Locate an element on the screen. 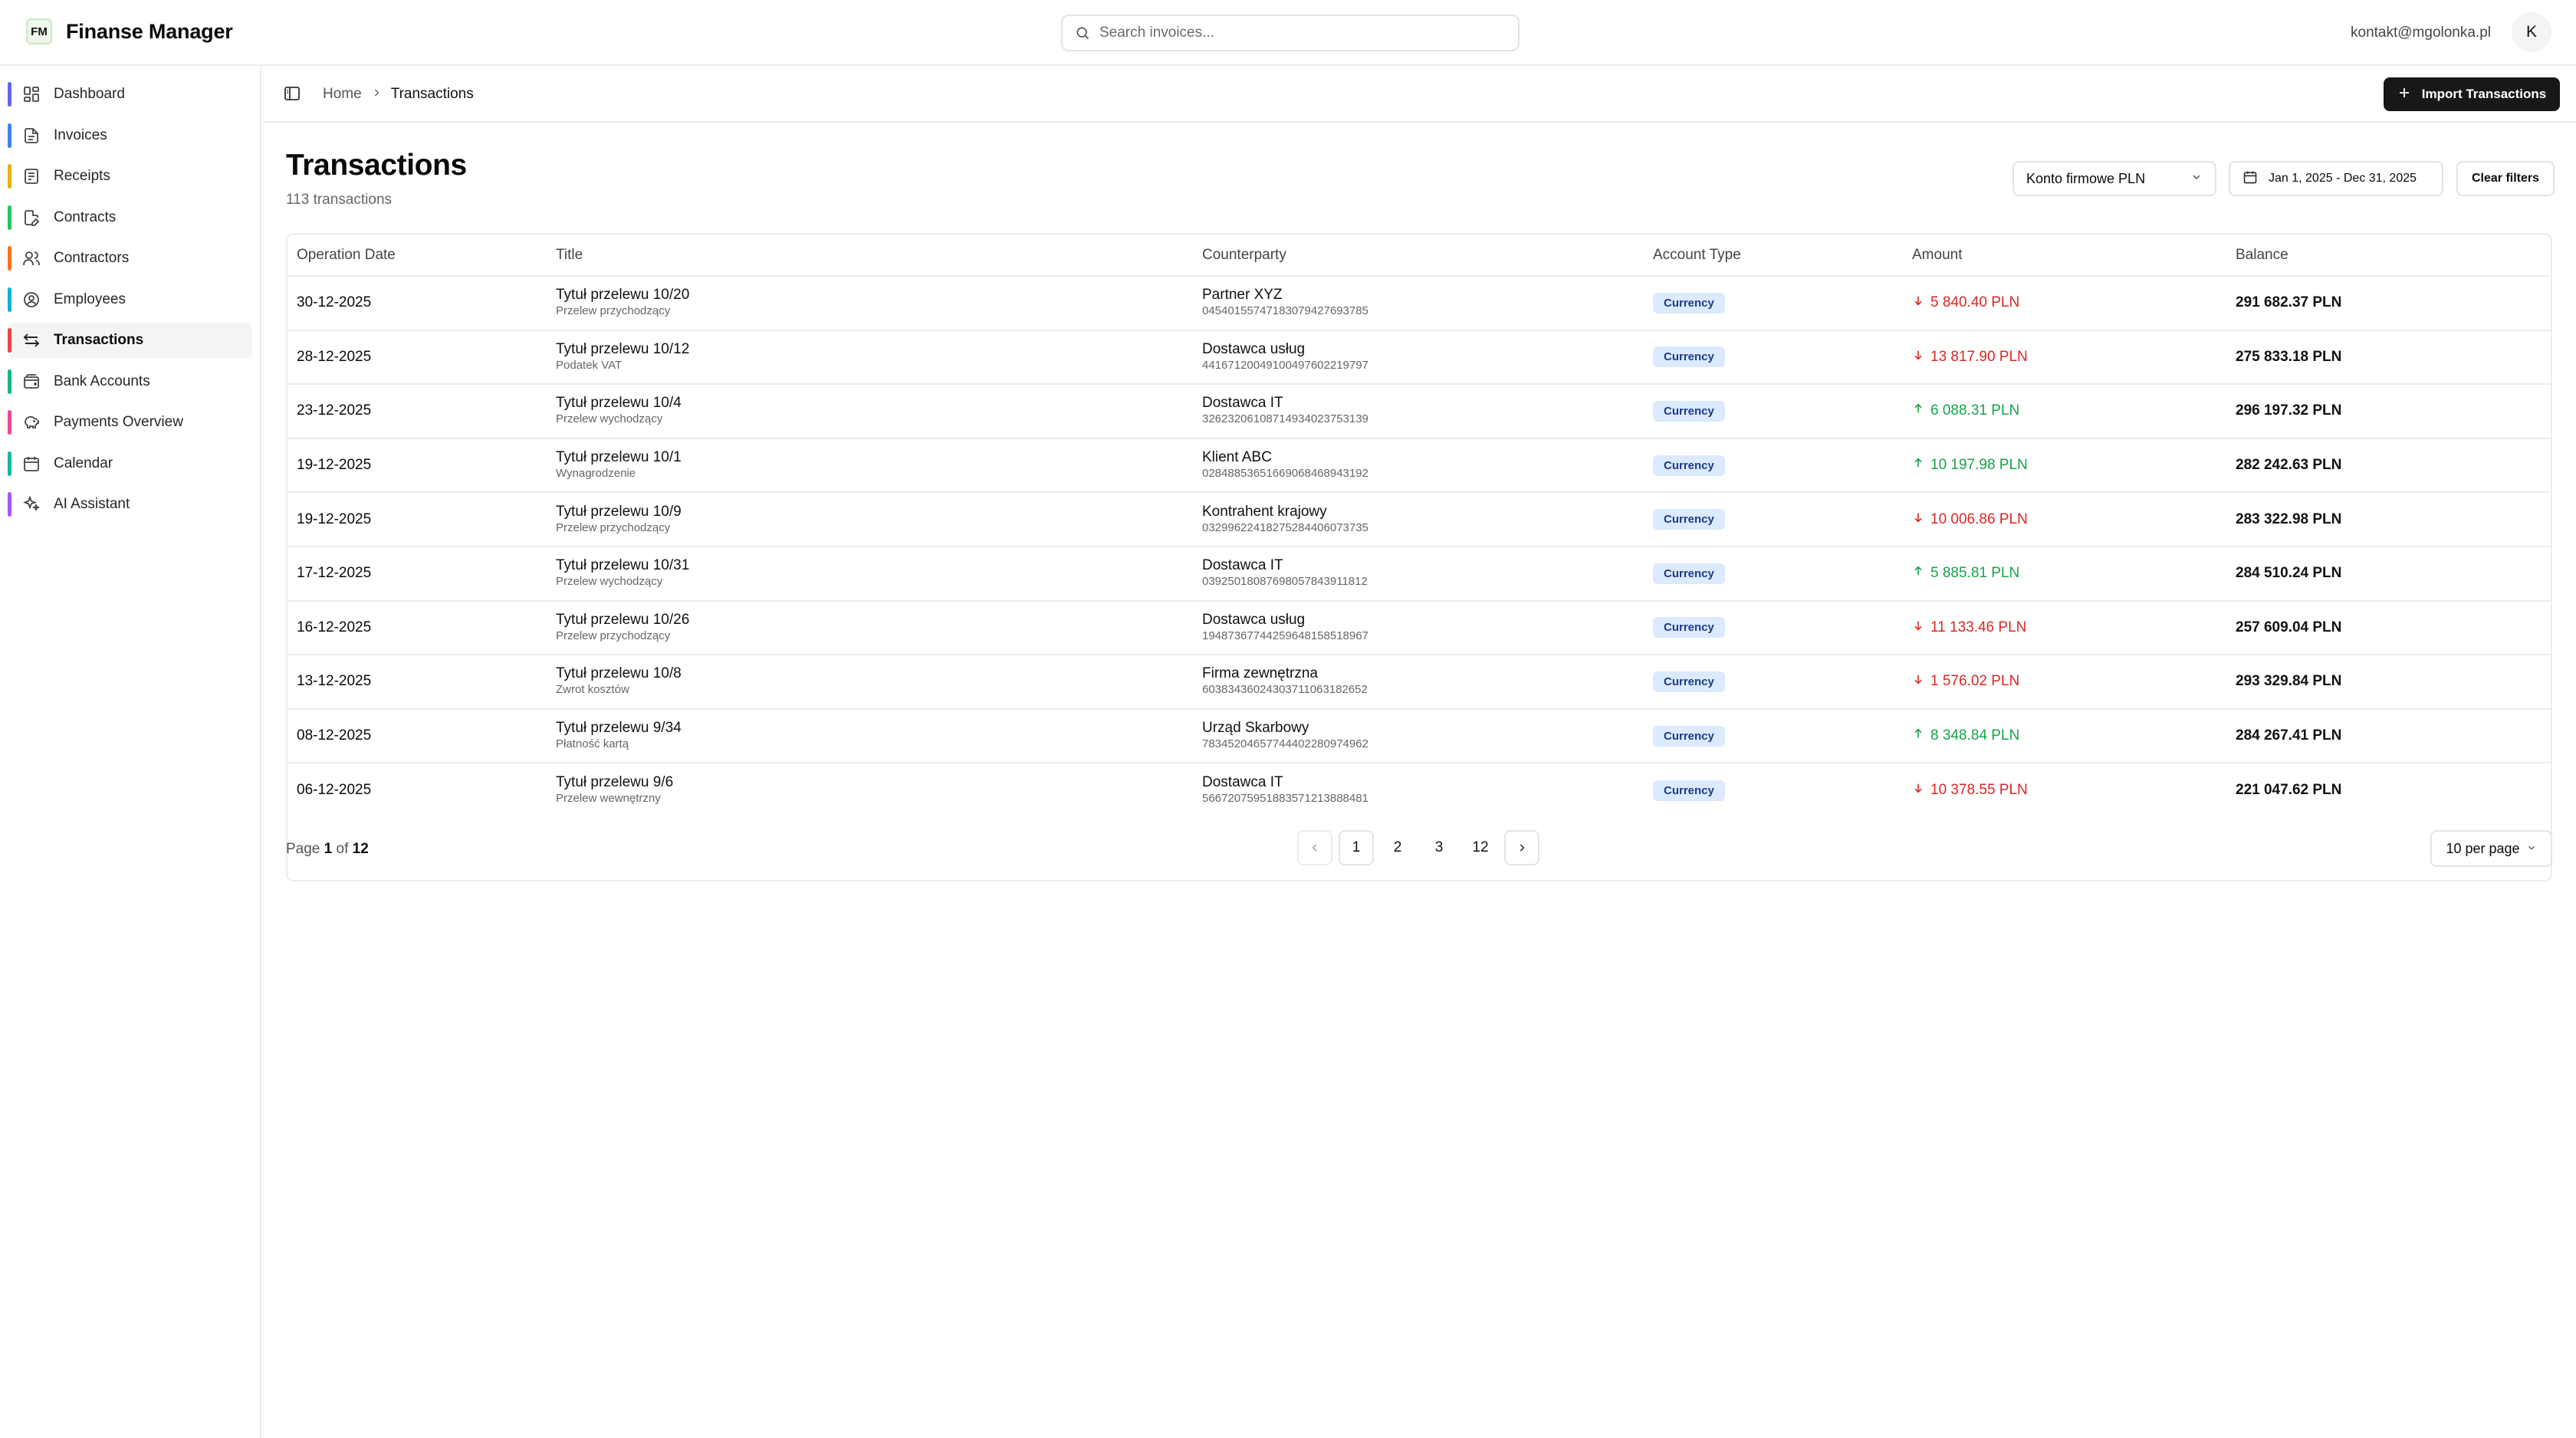 The width and height of the screenshot is (2576, 1438). page-button-1: 1 is located at coordinates (1356, 847).